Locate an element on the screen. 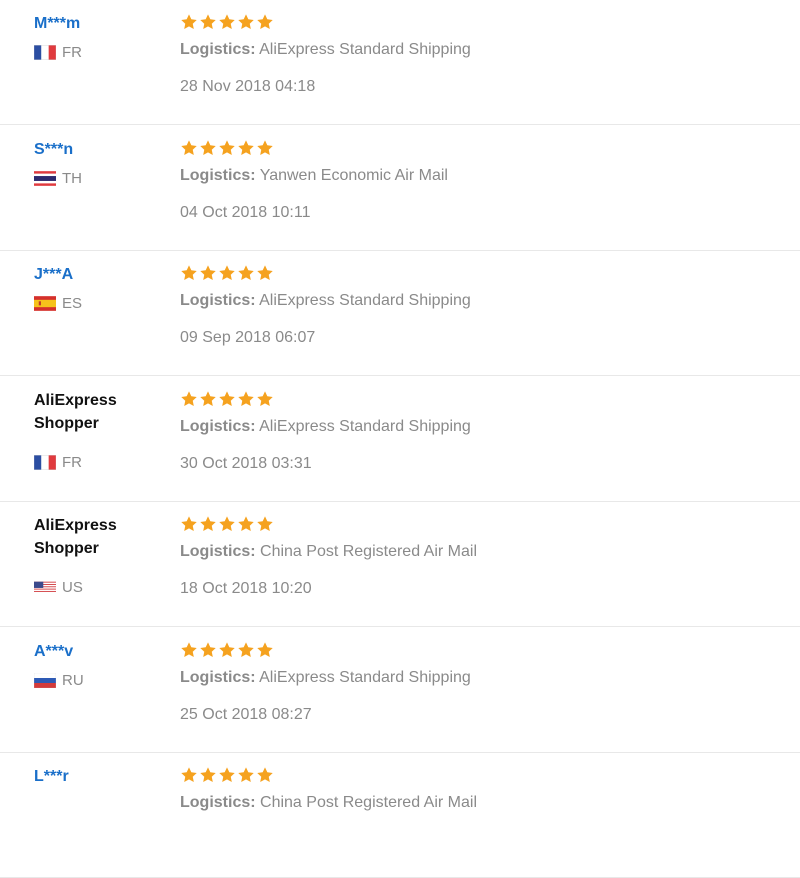  reviewer-name: J***A is located at coordinates (99, 274).